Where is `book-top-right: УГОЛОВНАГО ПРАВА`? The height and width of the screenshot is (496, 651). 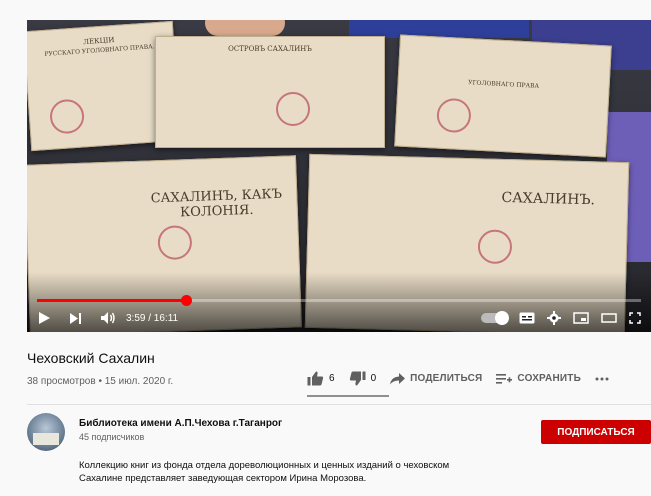 book-top-right: УГОЛОВНАГО ПРАВА is located at coordinates (503, 96).